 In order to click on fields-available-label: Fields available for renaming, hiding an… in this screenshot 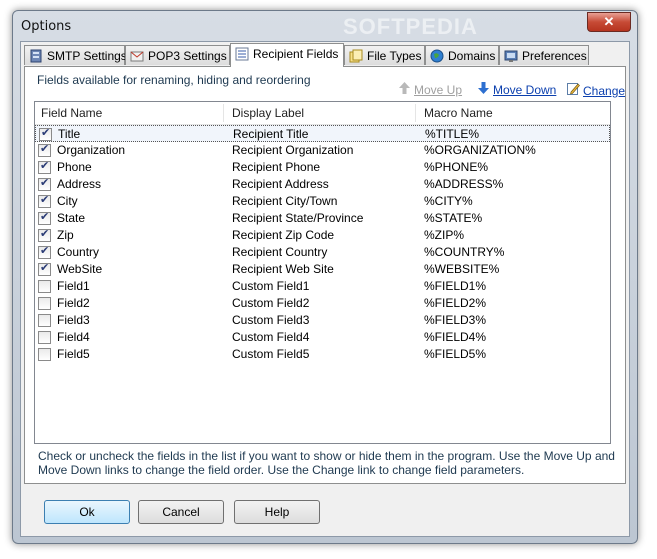, I will do `click(174, 80)`.